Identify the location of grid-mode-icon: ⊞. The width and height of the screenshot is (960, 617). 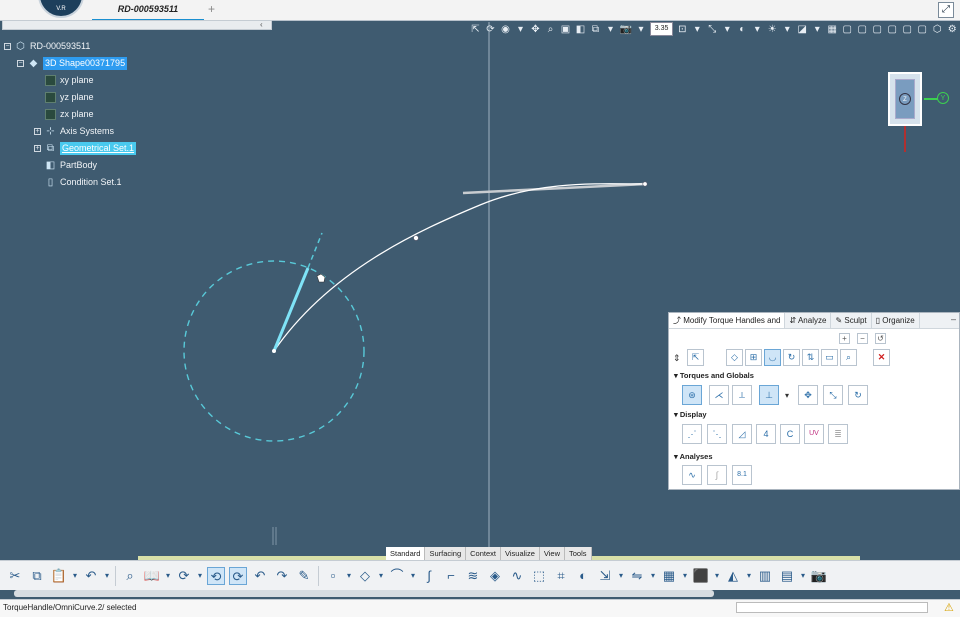
(753, 357).